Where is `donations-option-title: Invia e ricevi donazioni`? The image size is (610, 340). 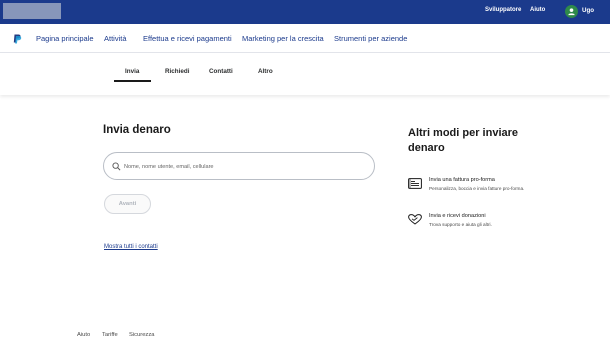
donations-option-title: Invia e ricevi donazioni is located at coordinates (457, 216).